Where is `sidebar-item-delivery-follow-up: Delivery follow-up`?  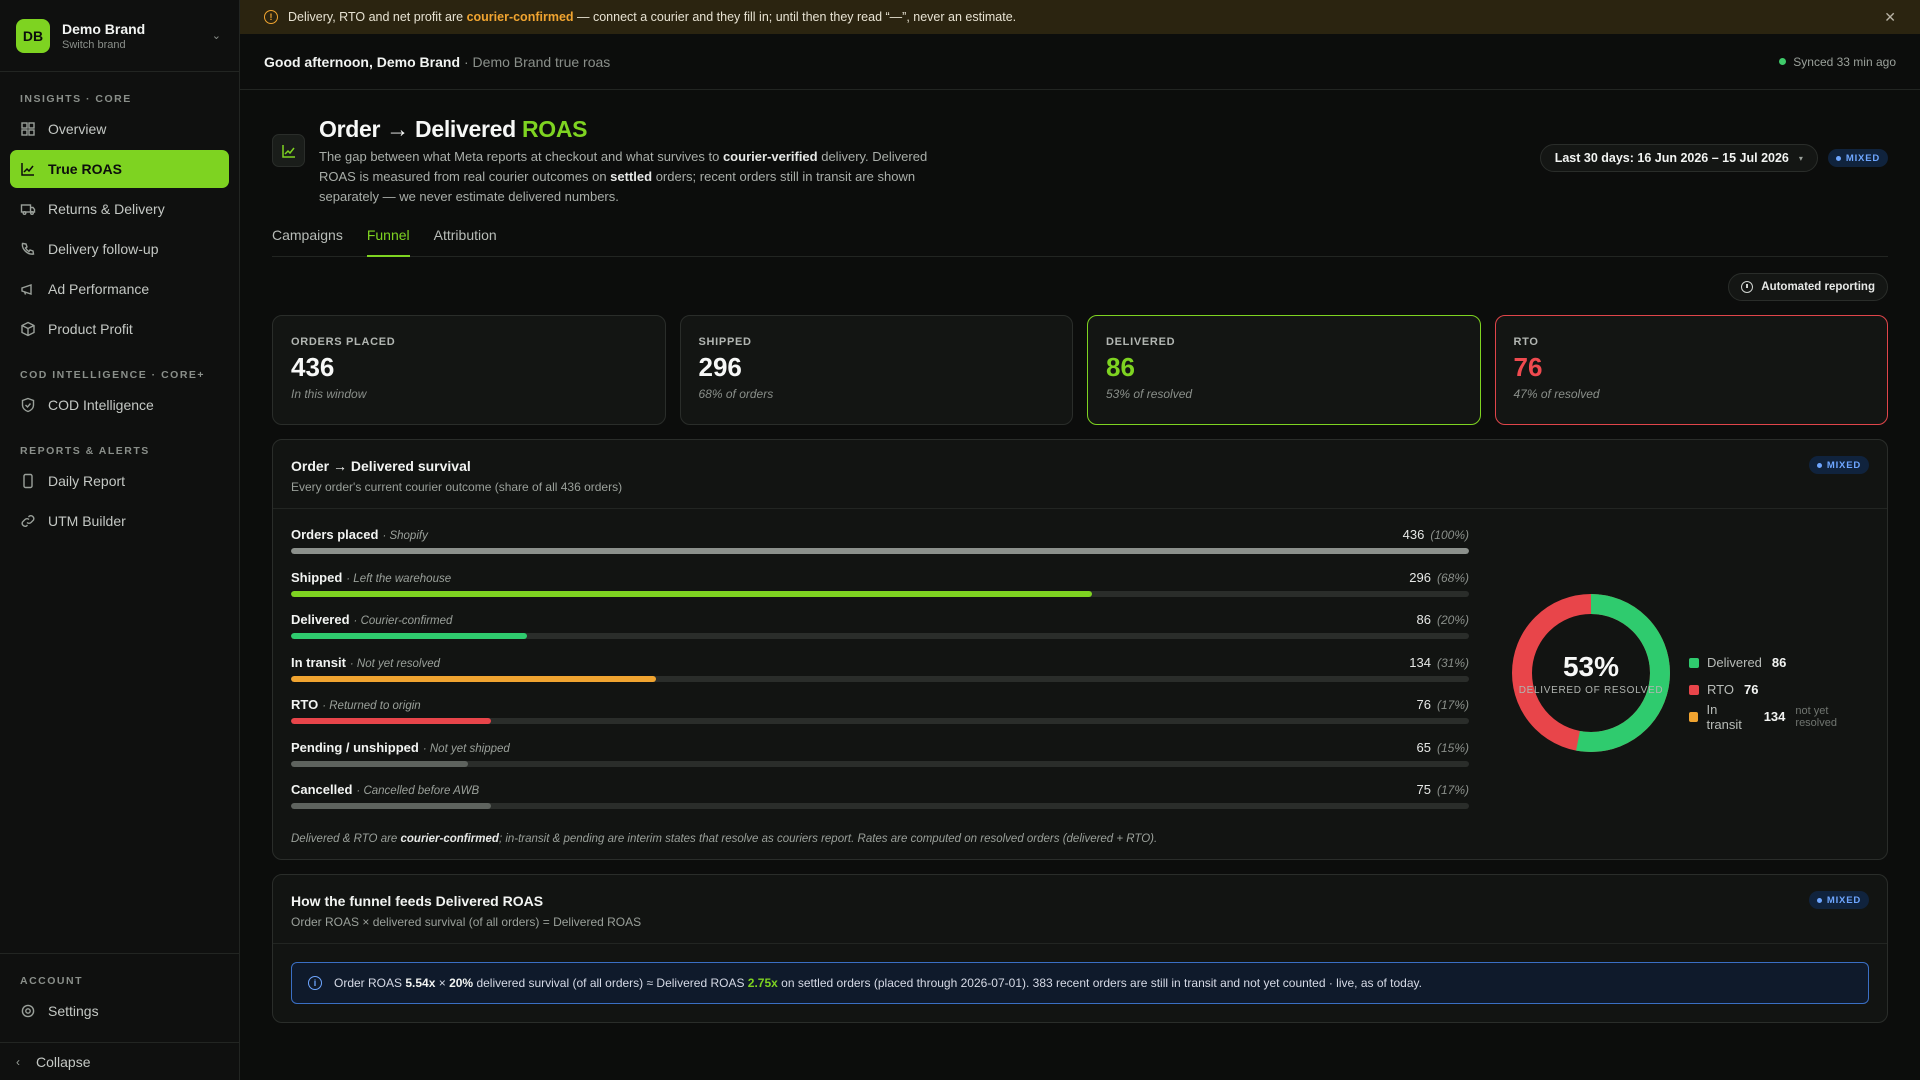 sidebar-item-delivery-follow-up: Delivery follow-up is located at coordinates (119, 249).